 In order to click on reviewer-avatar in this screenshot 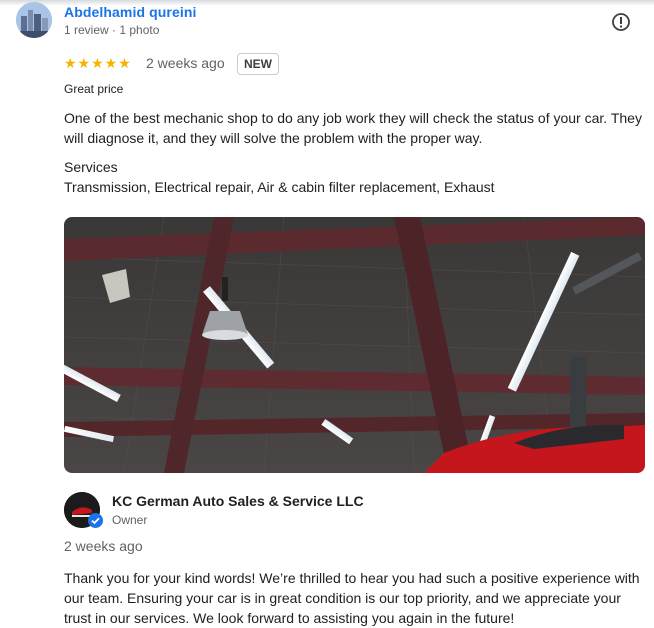, I will do `click(34, 20)`.